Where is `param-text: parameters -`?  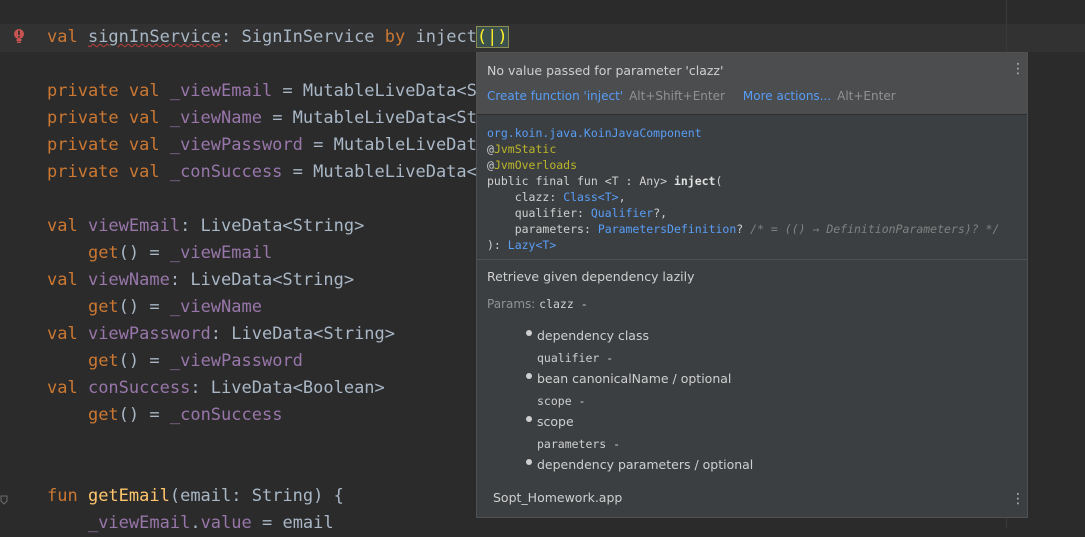
param-text: parameters - is located at coordinates (579, 443).